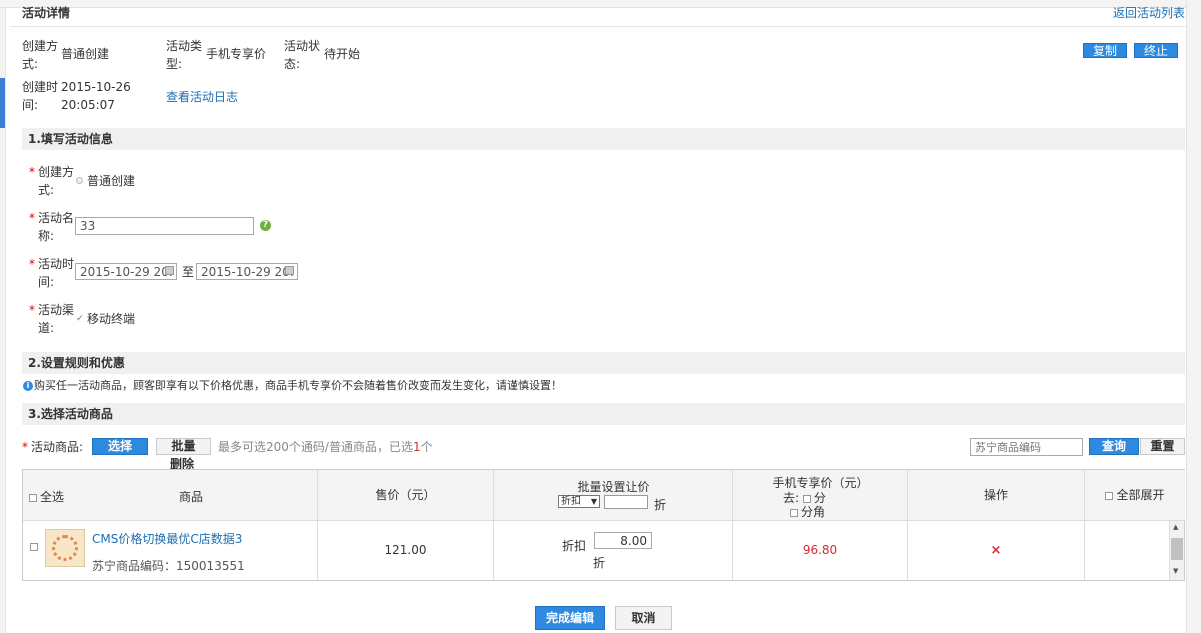 Image resolution: width=1201 pixels, height=633 pixels. I want to click on select-all-checkbox, so click(33, 497).